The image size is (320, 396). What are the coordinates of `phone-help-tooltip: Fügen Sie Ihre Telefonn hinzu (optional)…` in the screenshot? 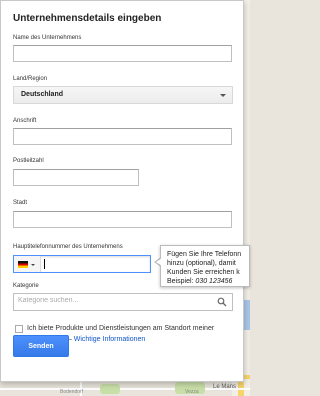 It's located at (205, 266).